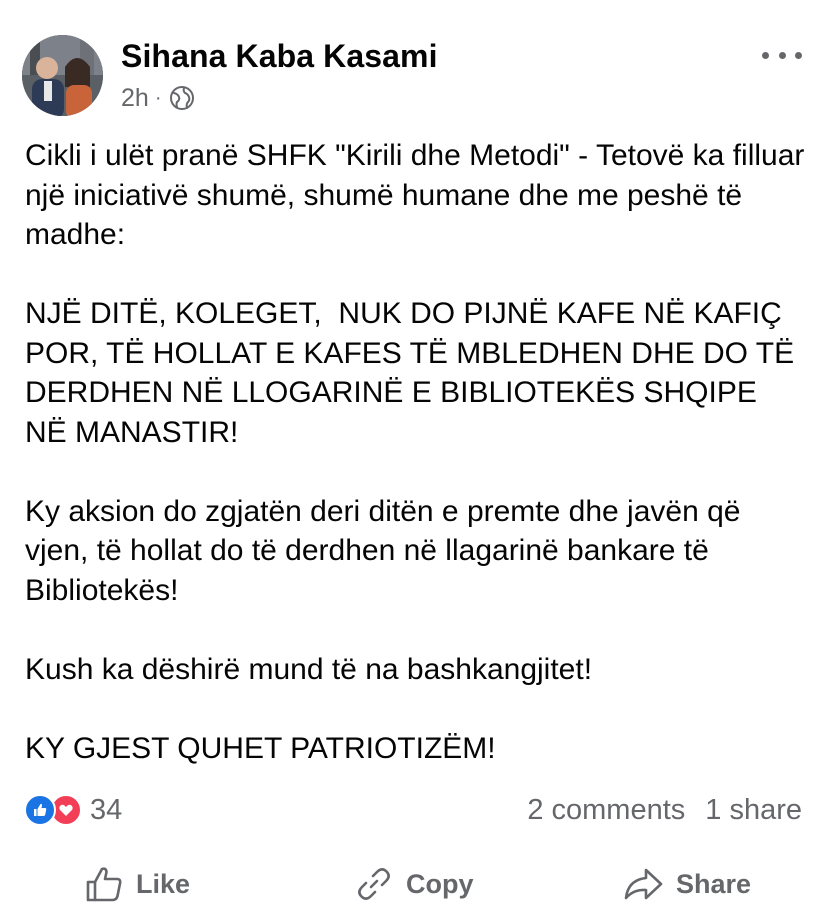 The width and height of the screenshot is (828, 922). What do you see at coordinates (279, 56) in the screenshot?
I see `author-name: Sihana Kaba Kasami` at bounding box center [279, 56].